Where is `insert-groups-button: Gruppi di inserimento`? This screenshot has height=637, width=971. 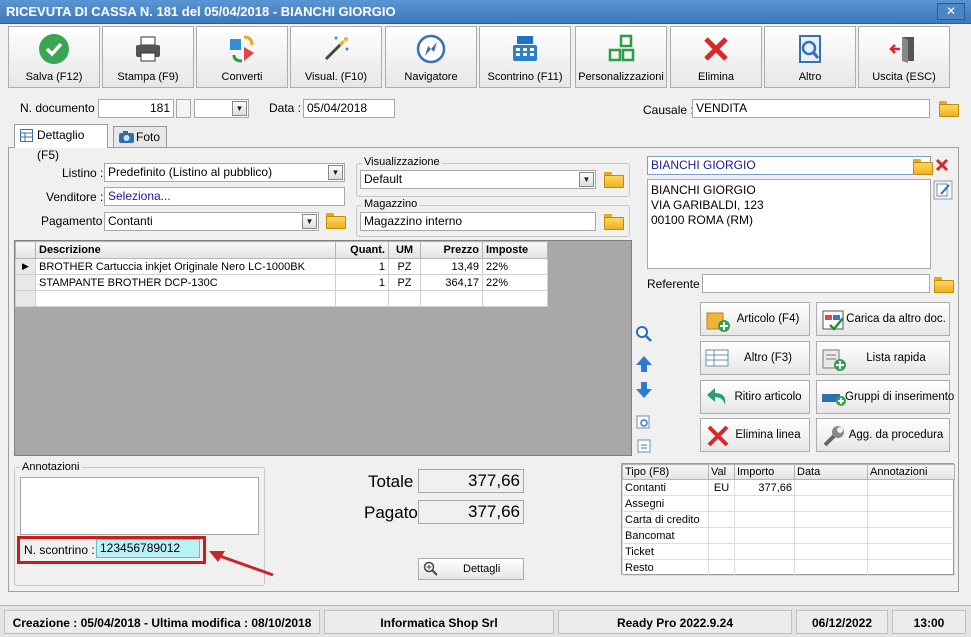
insert-groups-button: Gruppi di inserimento is located at coordinates (885, 397).